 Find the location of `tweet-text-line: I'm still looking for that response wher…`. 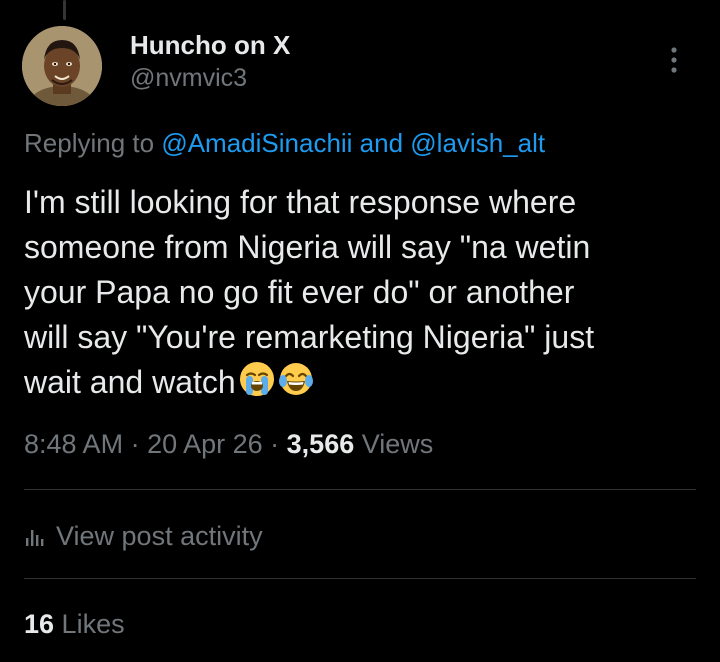

tweet-text-line: I'm still looking for that response wher… is located at coordinates (300, 202).